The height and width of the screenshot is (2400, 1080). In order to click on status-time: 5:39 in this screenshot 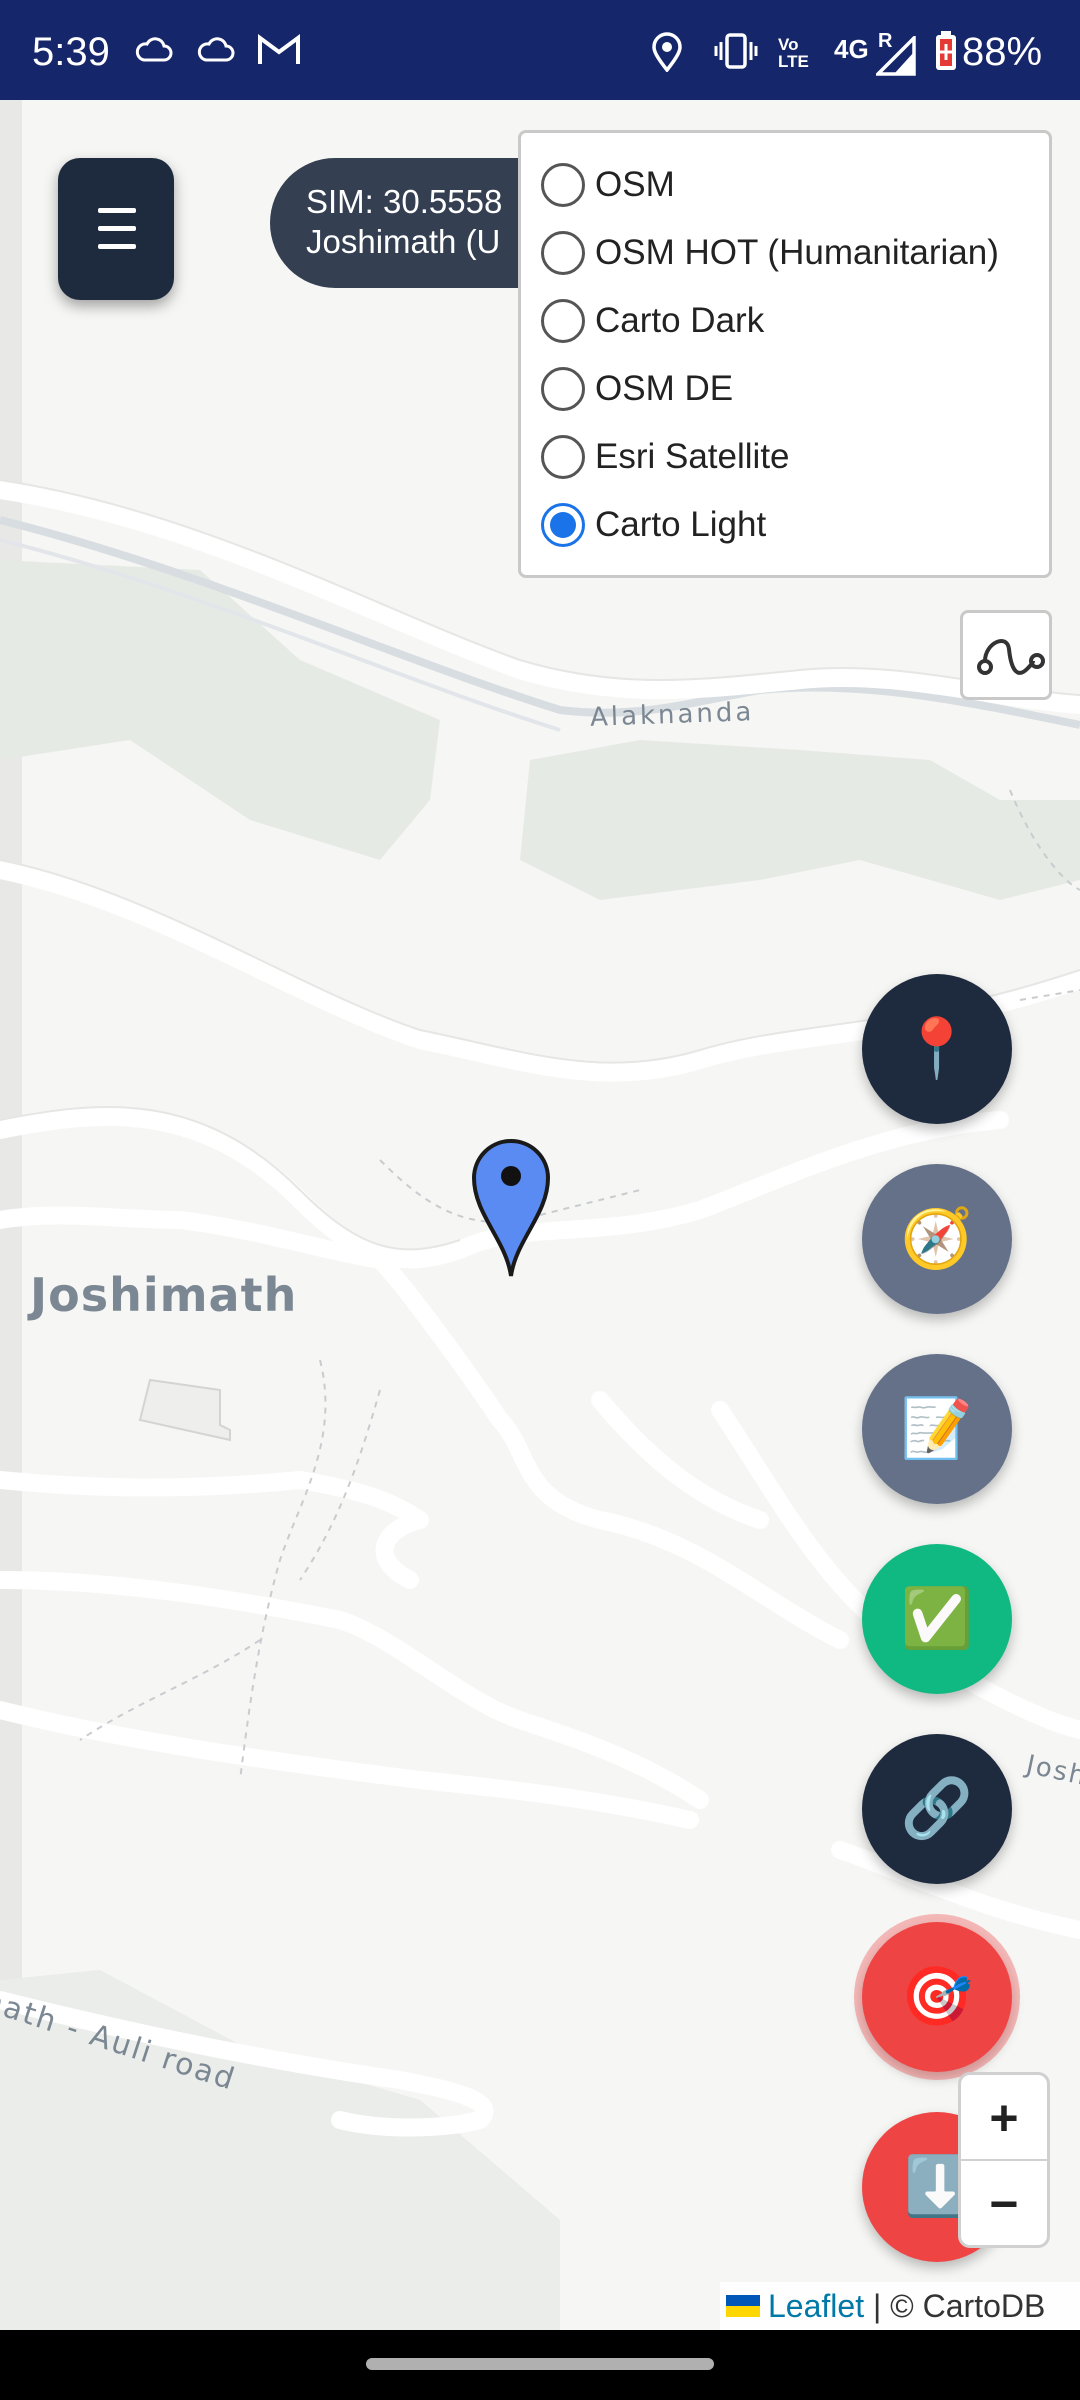, I will do `click(71, 52)`.